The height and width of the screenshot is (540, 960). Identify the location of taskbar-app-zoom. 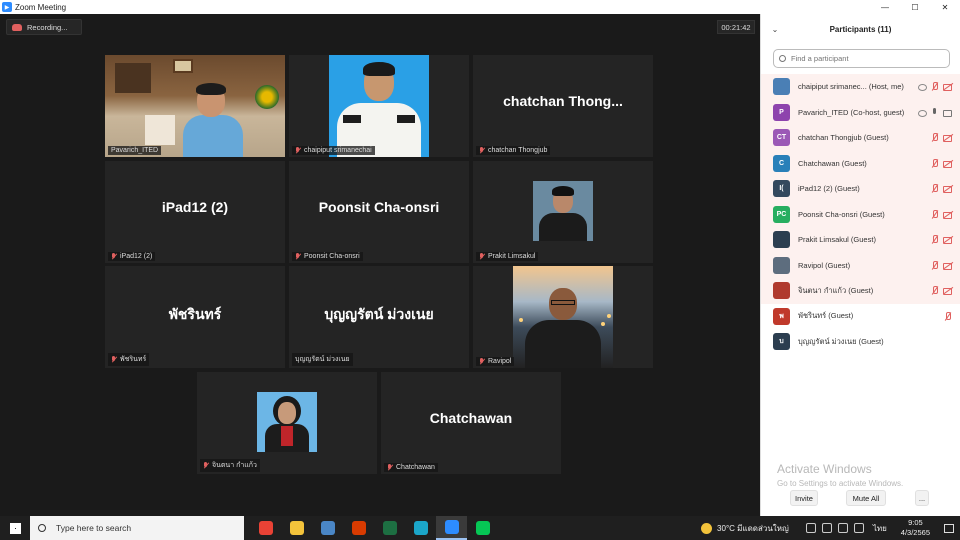
(451, 528).